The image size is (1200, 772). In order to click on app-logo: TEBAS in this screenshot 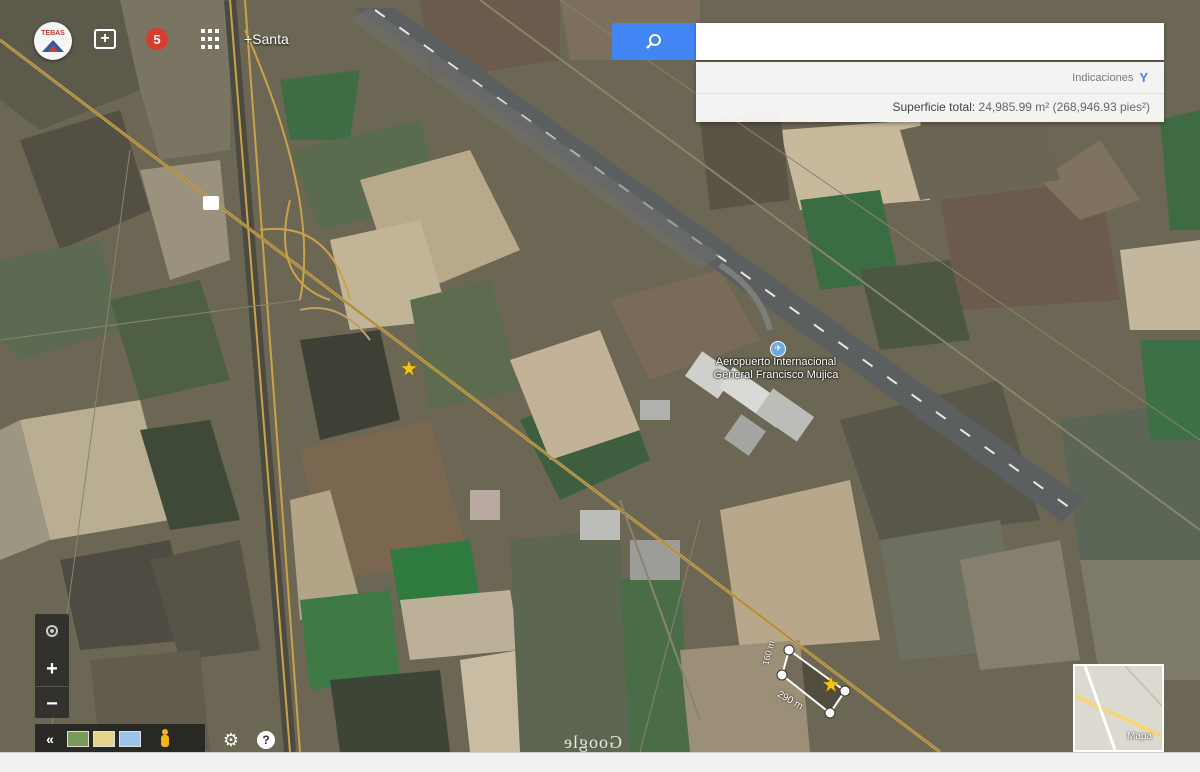, I will do `click(53, 41)`.